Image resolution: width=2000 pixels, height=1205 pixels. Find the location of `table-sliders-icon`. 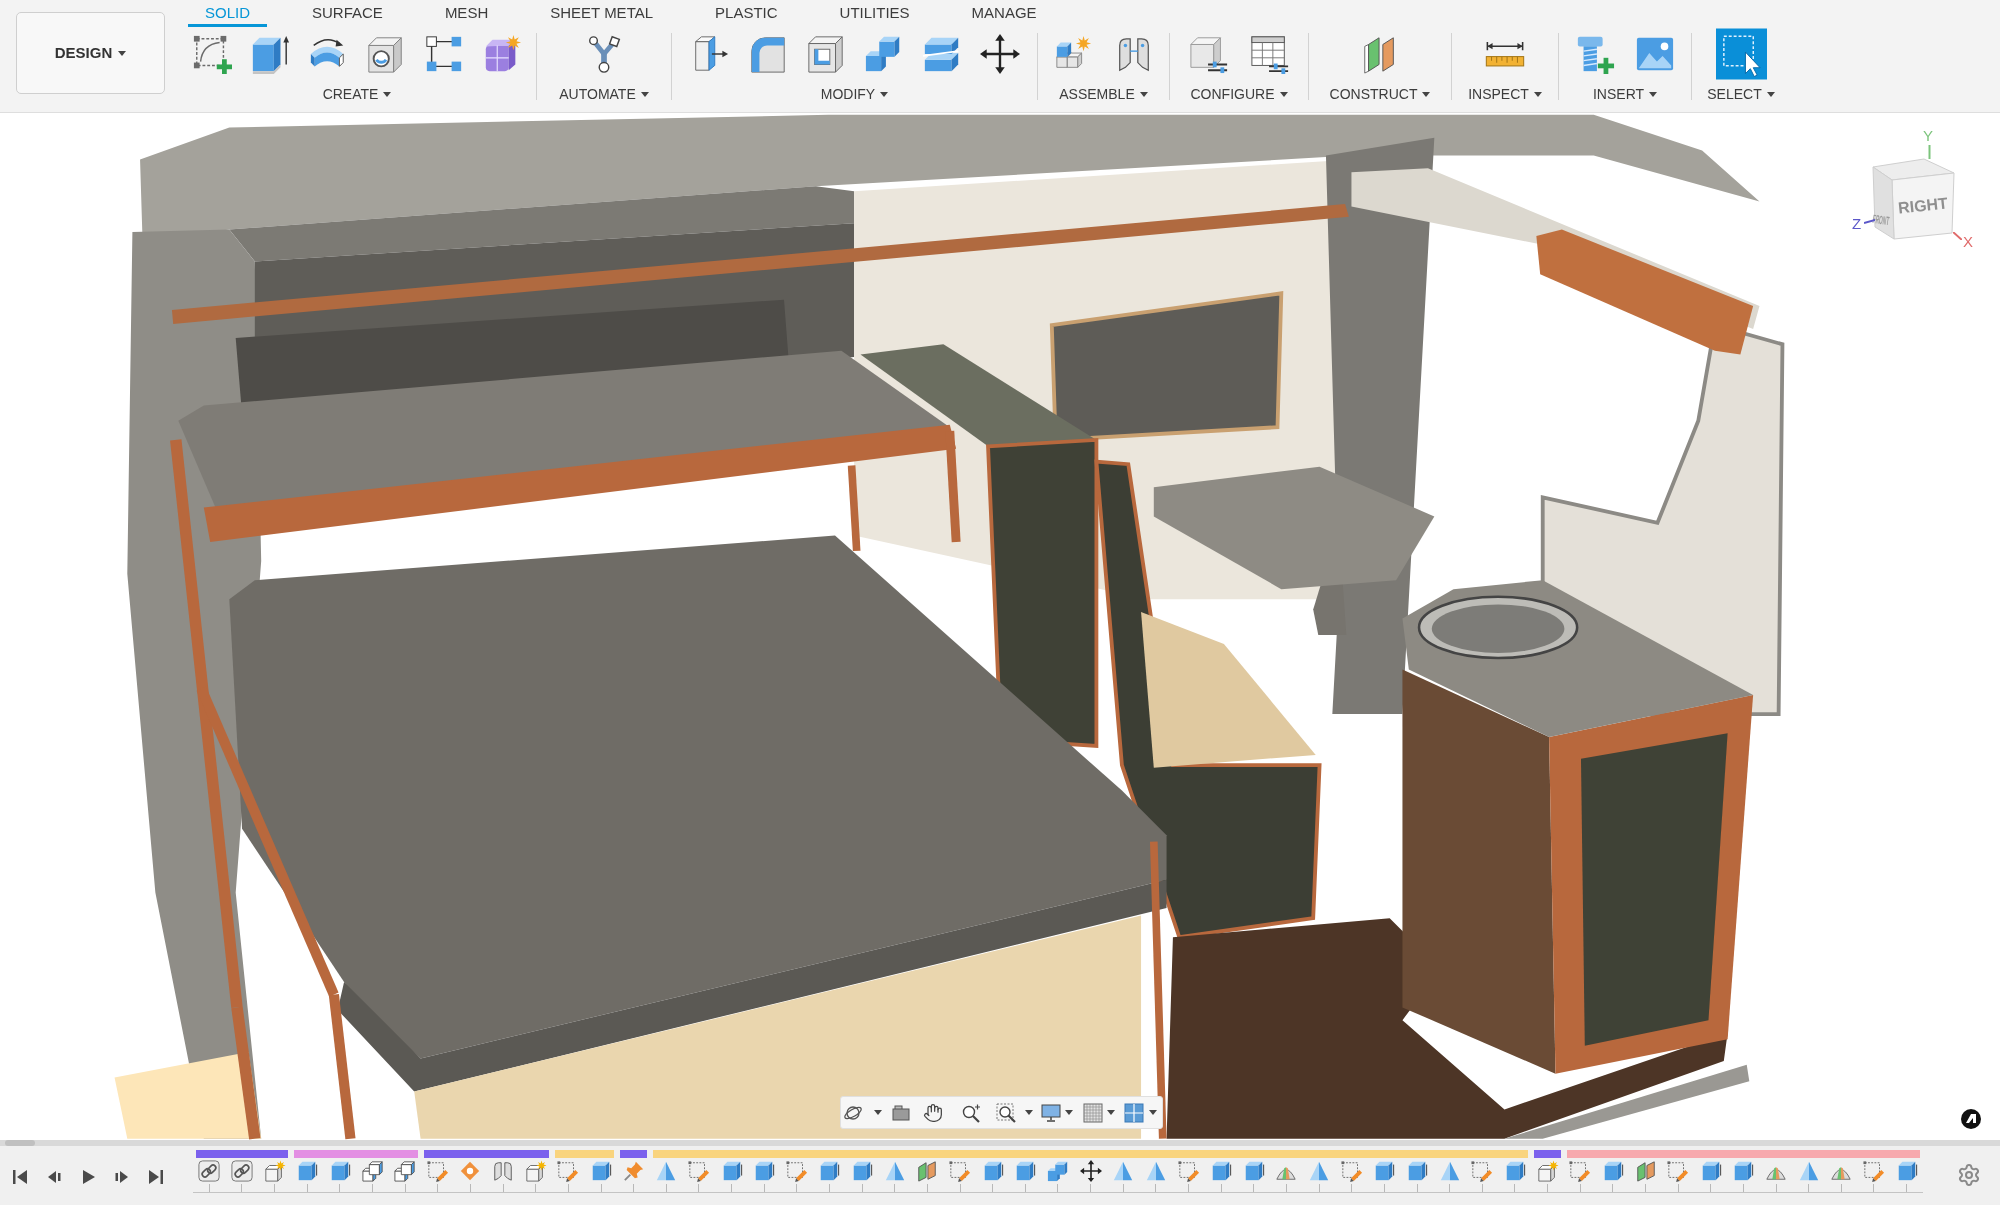

table-sliders-icon is located at coordinates (1269, 54).